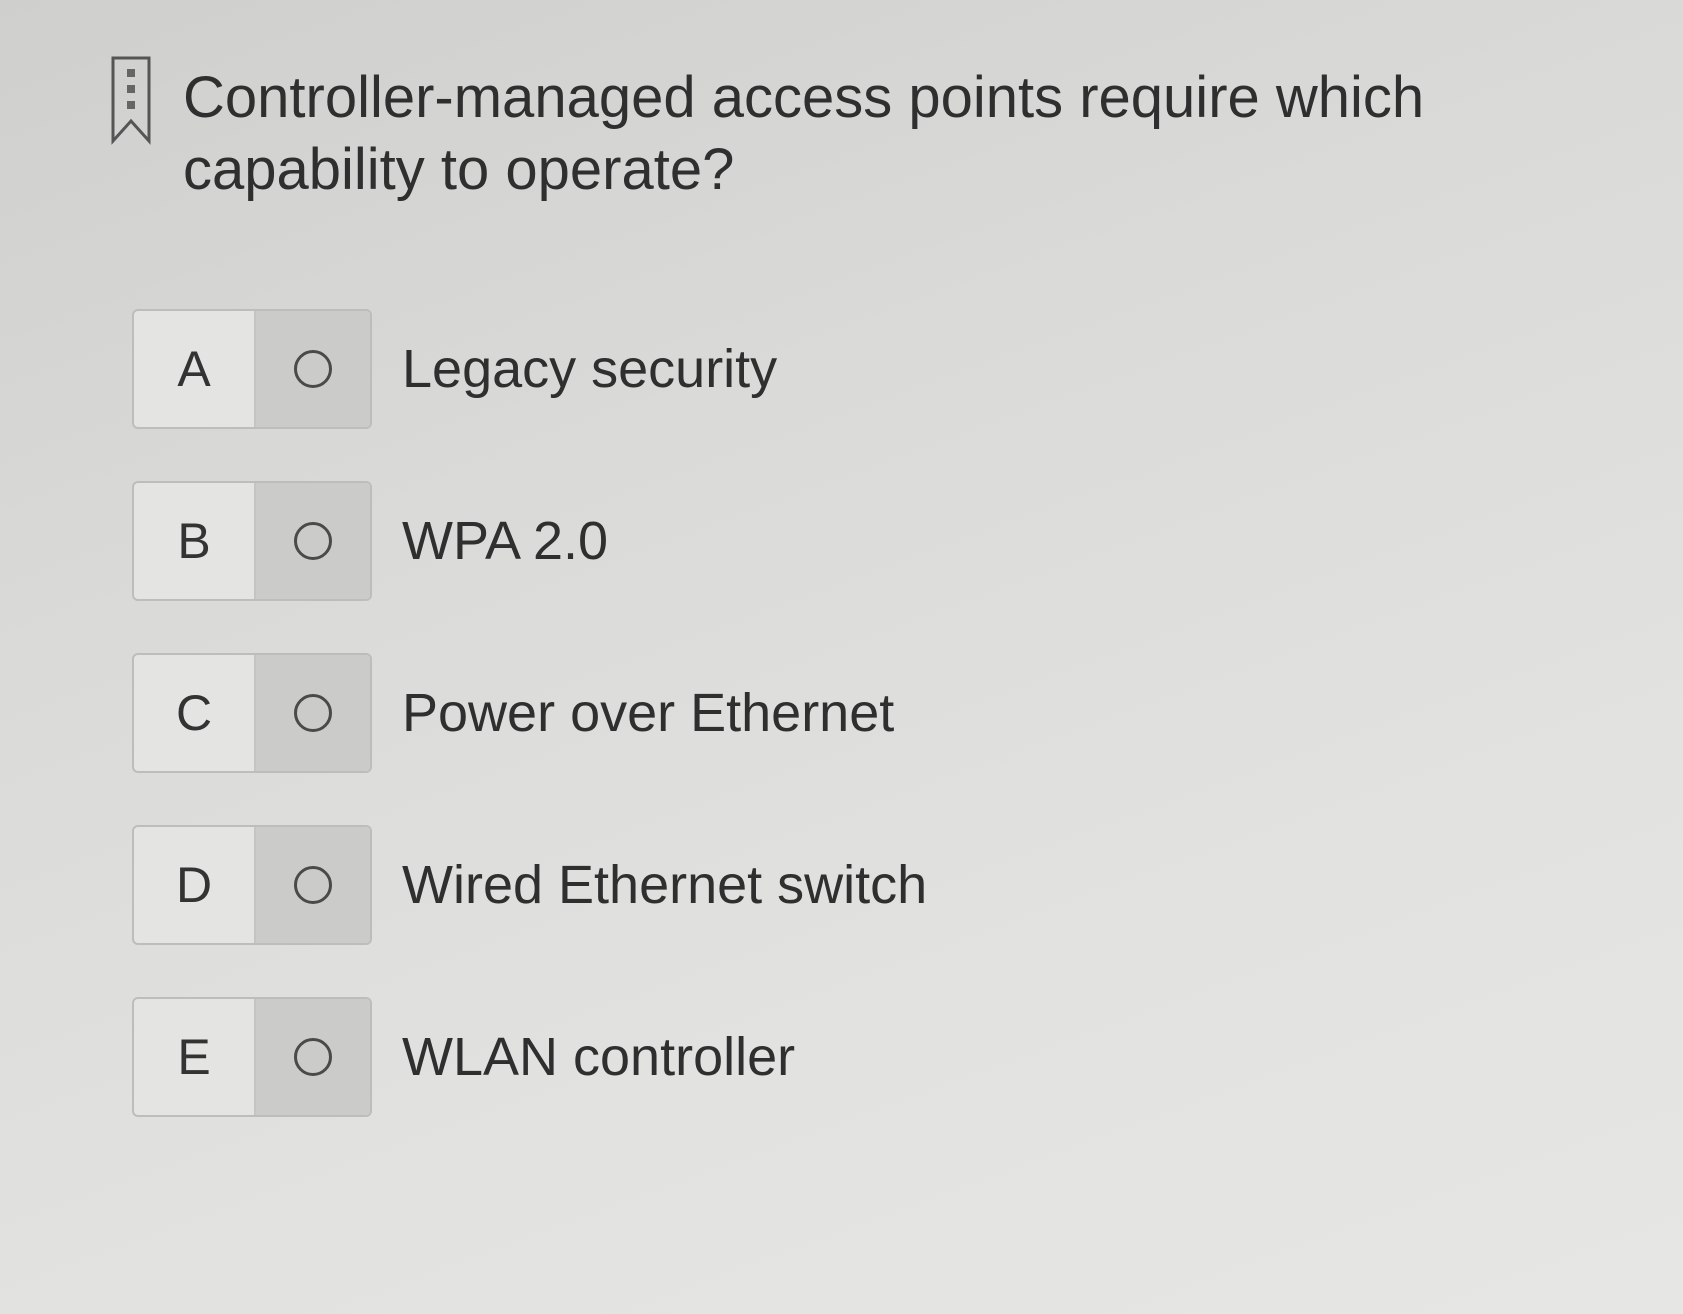  I want to click on bookmark-icon, so click(131, 101).